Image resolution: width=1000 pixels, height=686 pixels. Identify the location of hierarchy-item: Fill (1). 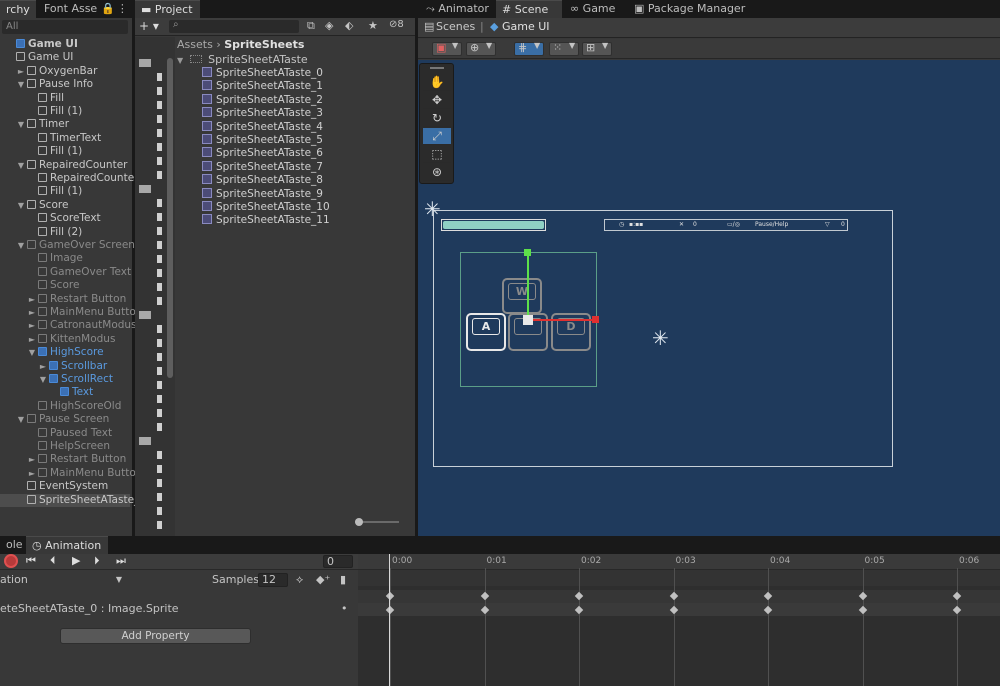
(41, 111).